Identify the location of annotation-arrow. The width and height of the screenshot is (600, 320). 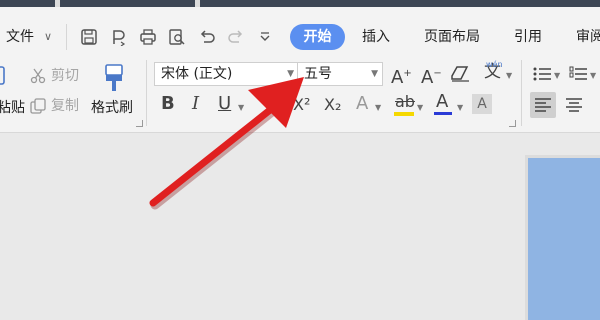
(226, 143).